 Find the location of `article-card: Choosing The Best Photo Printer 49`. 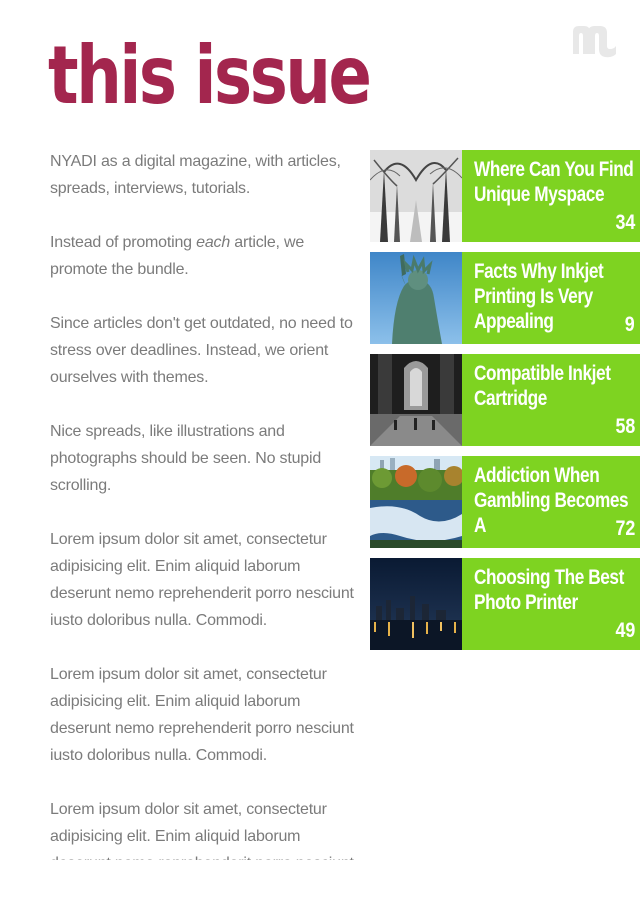

article-card: Choosing The Best Photo Printer 49 is located at coordinates (551, 604).